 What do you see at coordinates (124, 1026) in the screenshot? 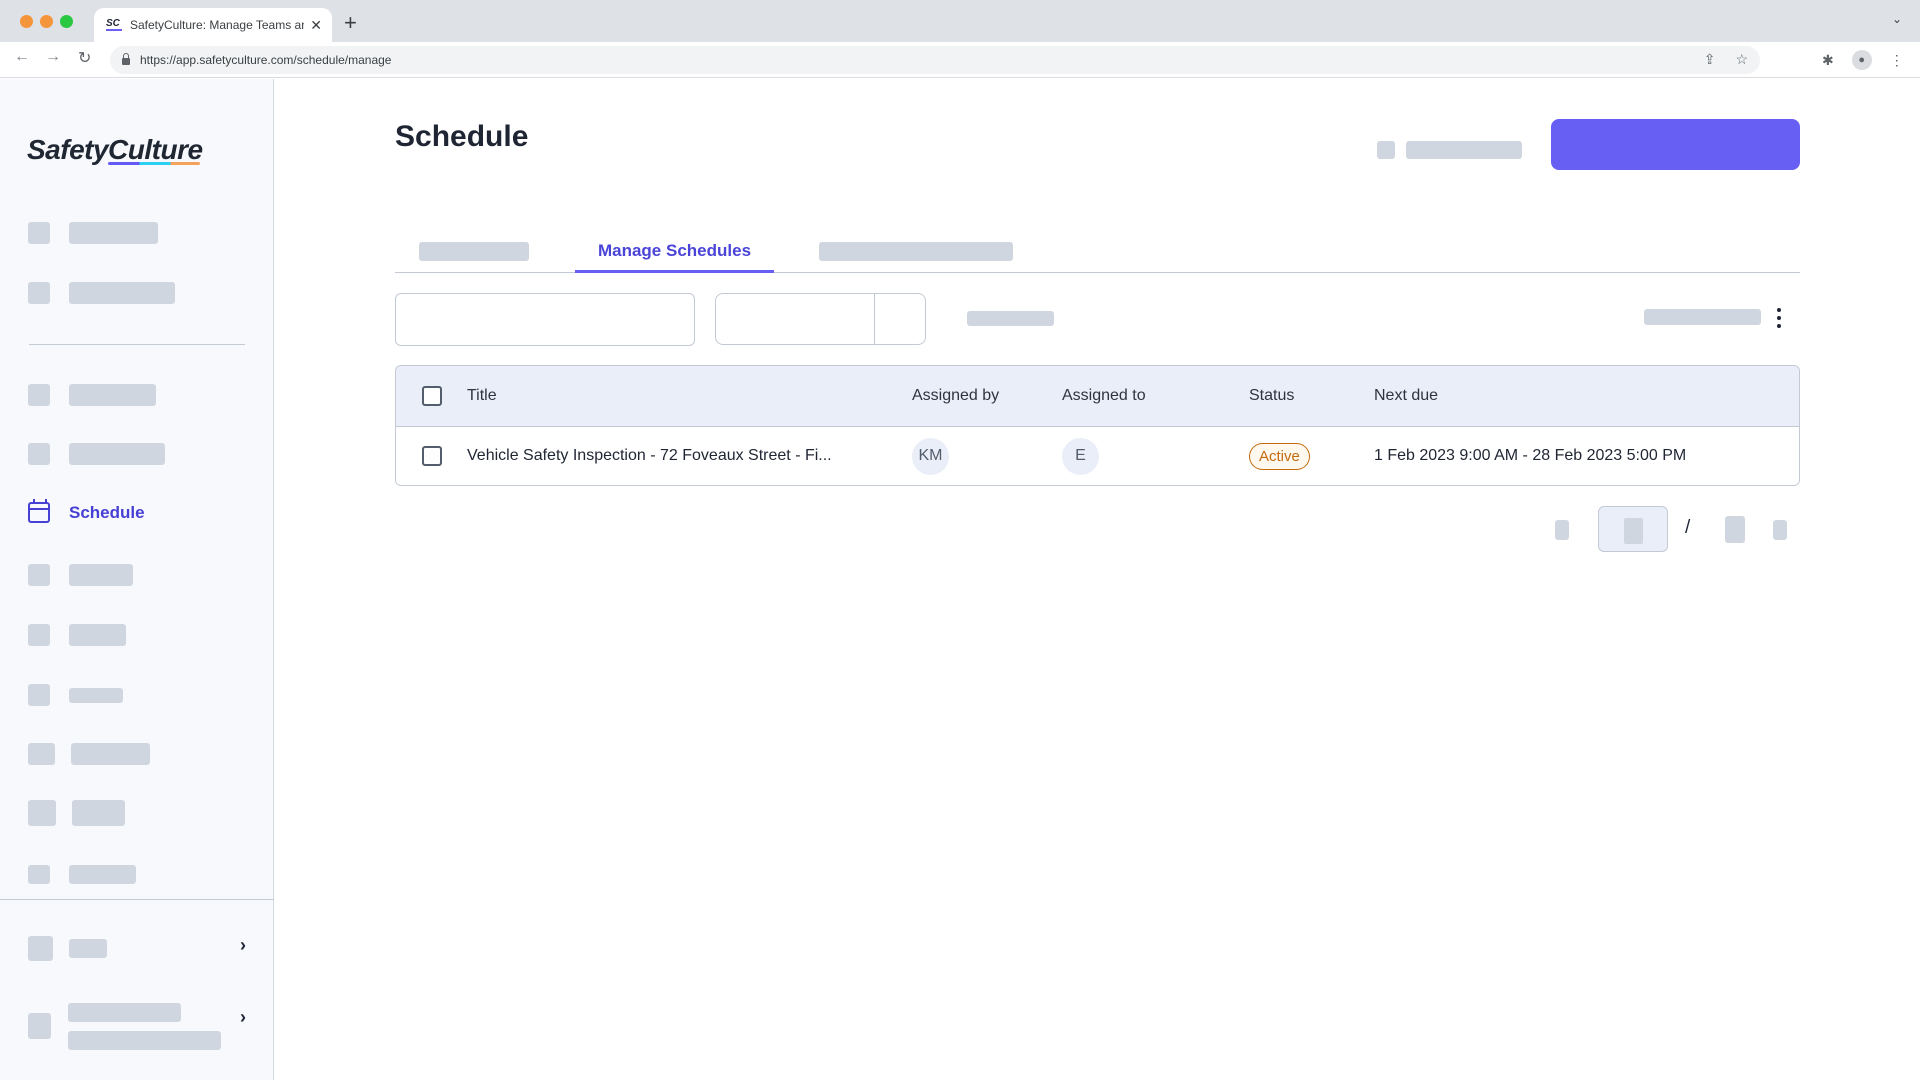
I see `sidebar-item-account-placeholder` at bounding box center [124, 1026].